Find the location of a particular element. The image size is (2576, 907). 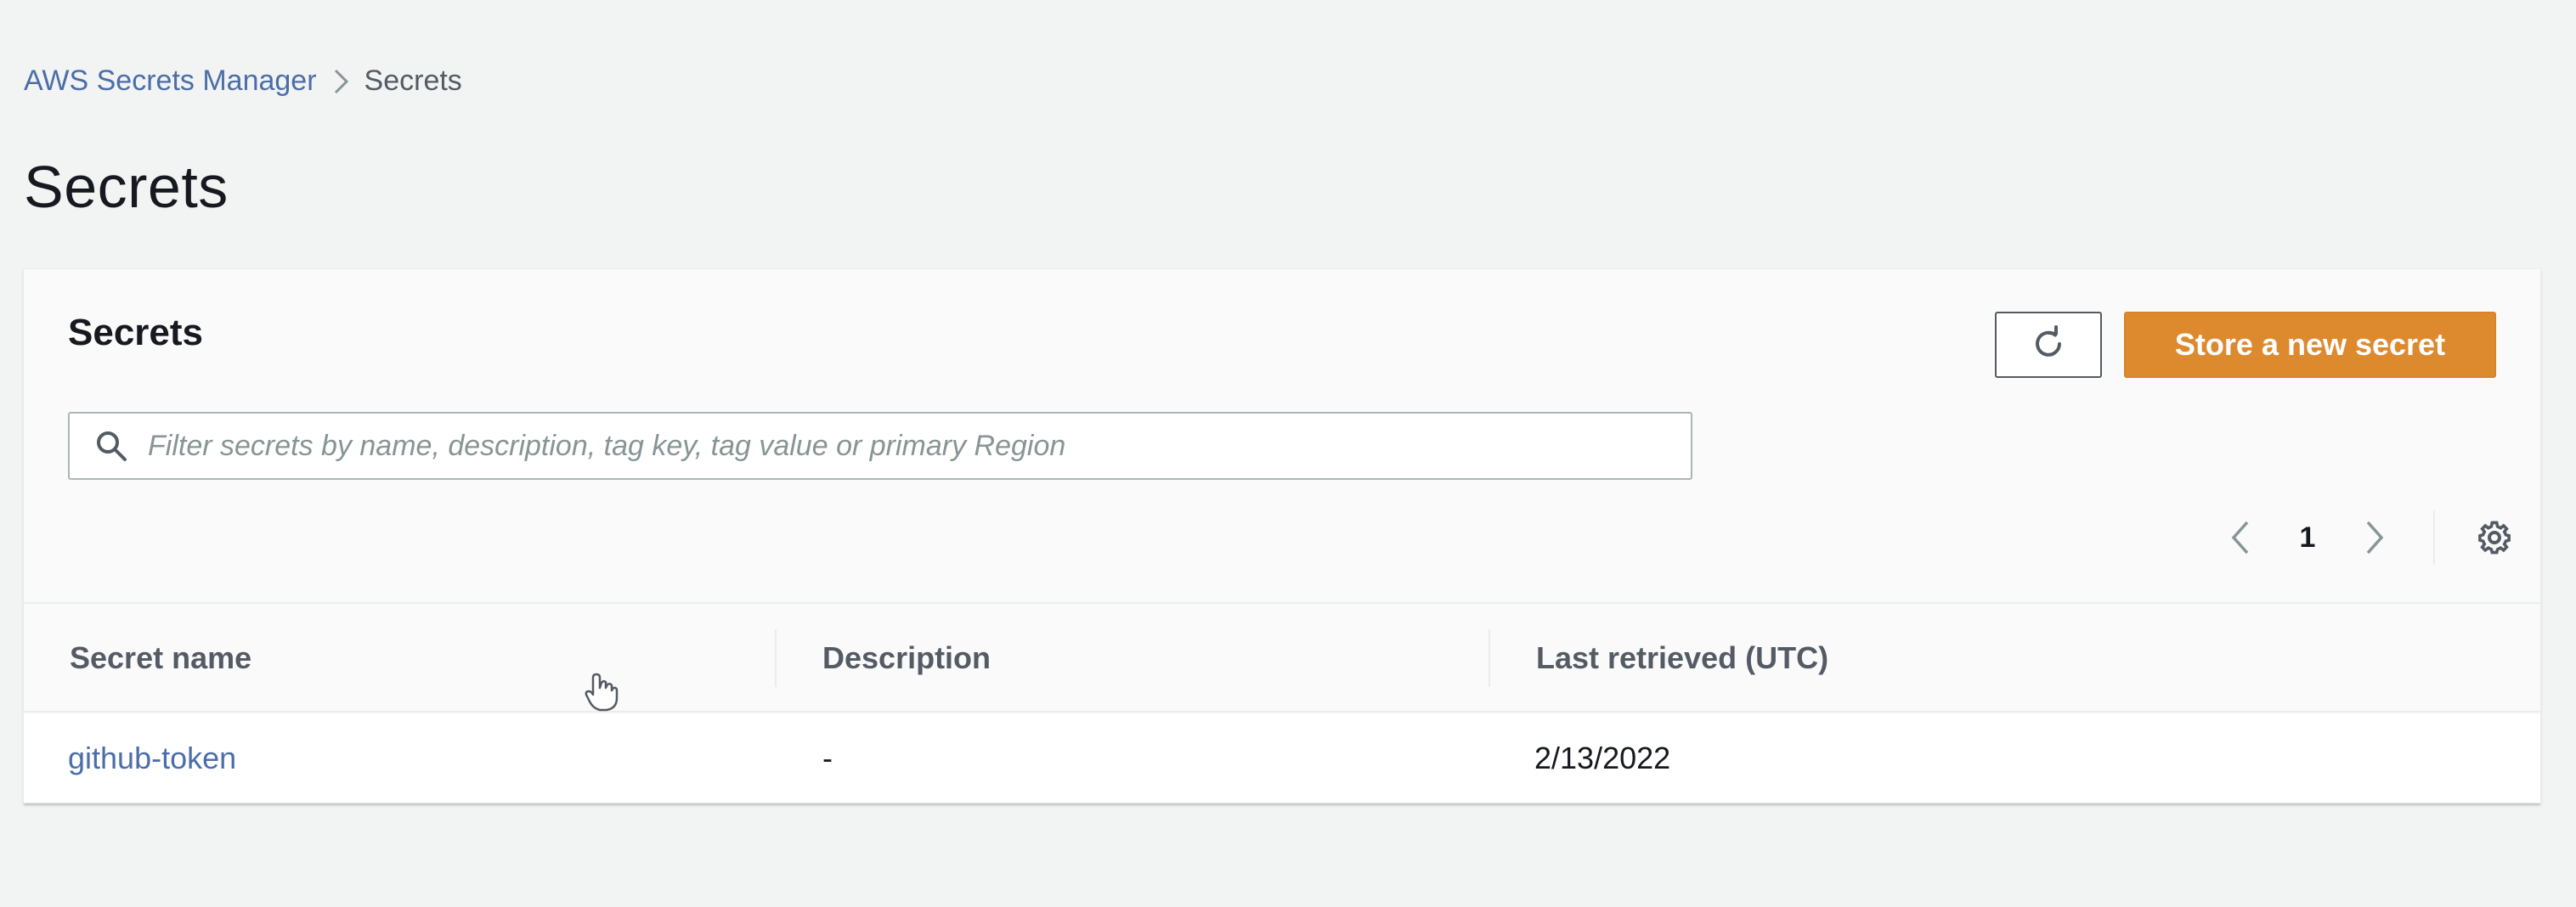

pagination-divider is located at coordinates (2434, 537).